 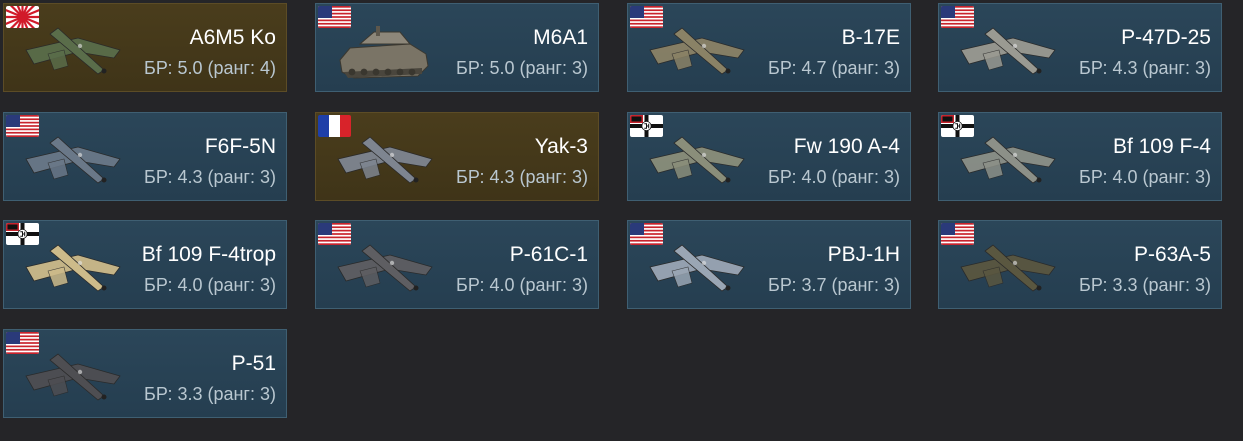 What do you see at coordinates (1080, 264) in the screenshot?
I see `vehicle-card-p-63a-5: P-63A-5 БР: 3.3 (ранг: 3)` at bounding box center [1080, 264].